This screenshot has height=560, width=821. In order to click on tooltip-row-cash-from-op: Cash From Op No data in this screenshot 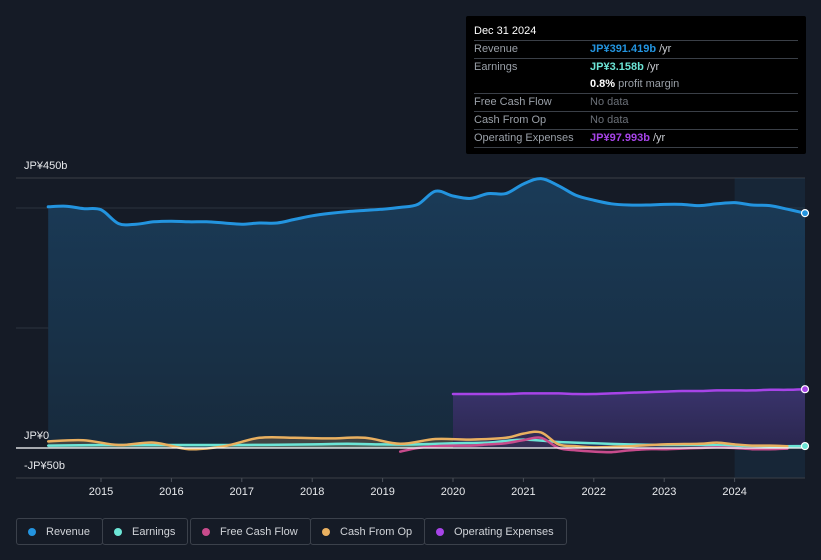, I will do `click(636, 121)`.